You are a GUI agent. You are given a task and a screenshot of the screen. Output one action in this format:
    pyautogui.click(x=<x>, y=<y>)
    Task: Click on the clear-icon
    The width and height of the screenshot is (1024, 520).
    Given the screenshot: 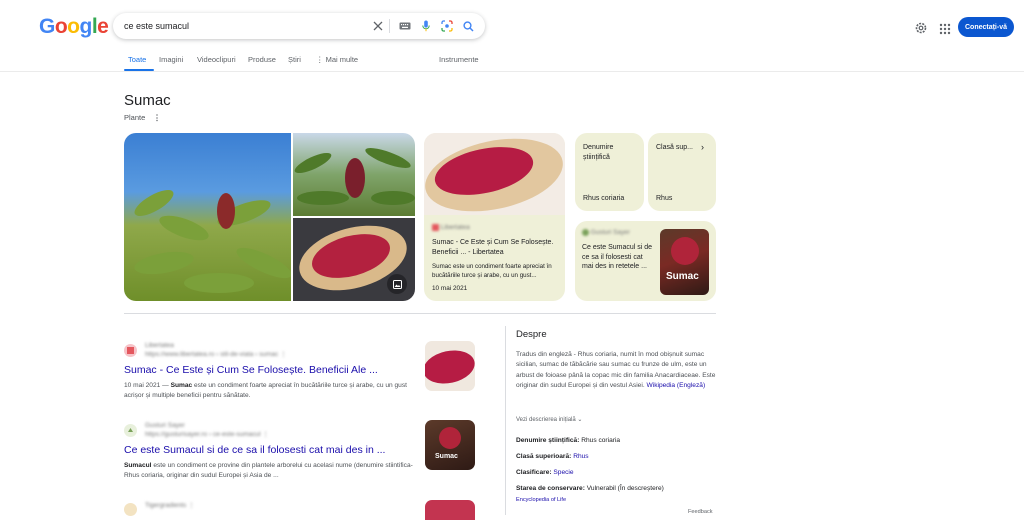 What is the action you would take?
    pyautogui.click(x=378, y=26)
    